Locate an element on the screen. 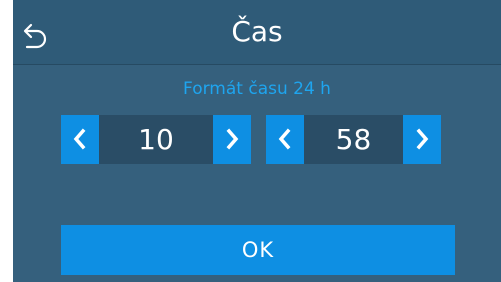 The image size is (501, 282). hours-decrement-button is located at coordinates (80, 139).